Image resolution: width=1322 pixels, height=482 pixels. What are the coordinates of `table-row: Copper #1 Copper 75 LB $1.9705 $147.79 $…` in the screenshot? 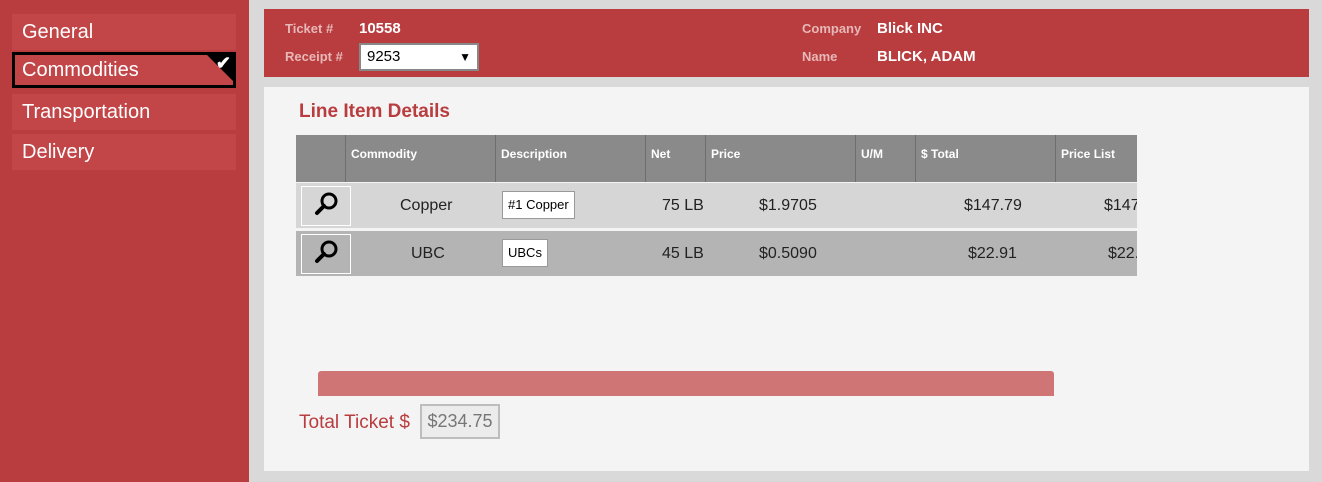 It's located at (716, 205).